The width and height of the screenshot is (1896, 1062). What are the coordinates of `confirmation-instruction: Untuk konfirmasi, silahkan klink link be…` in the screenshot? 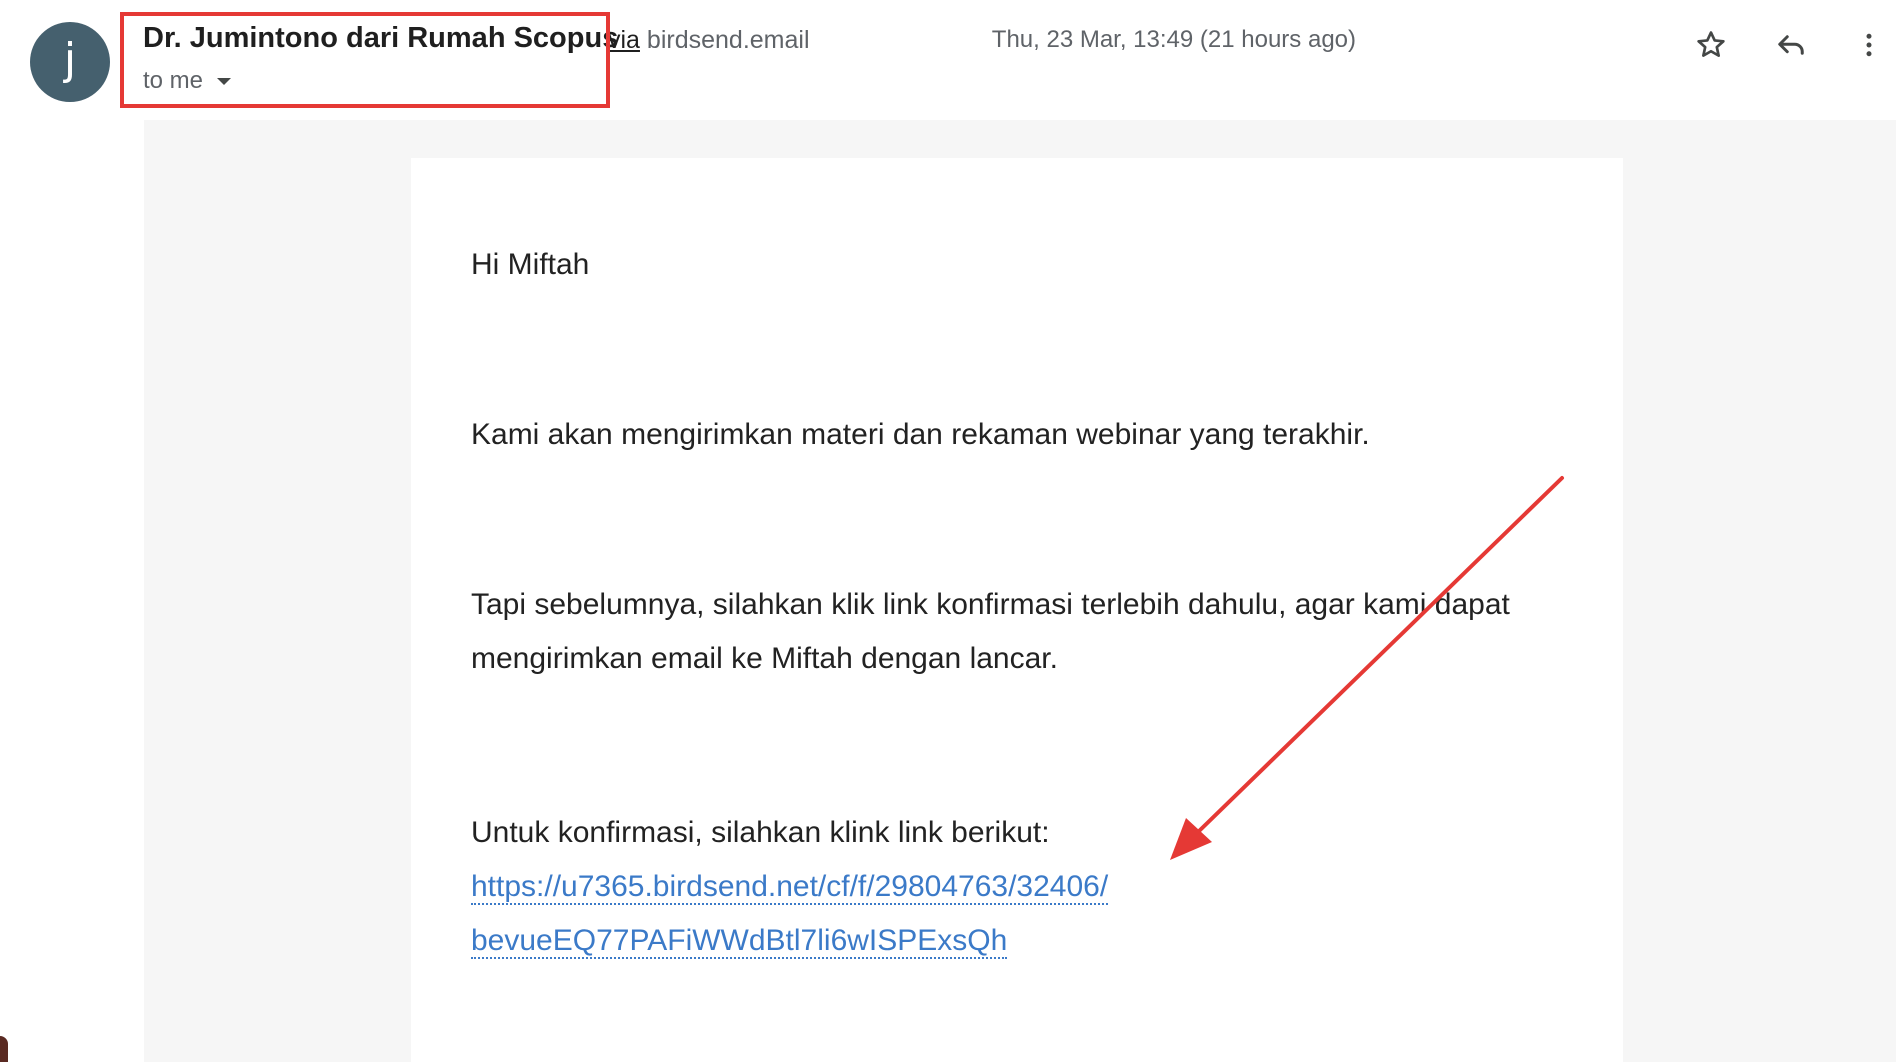 It's located at (760, 832).